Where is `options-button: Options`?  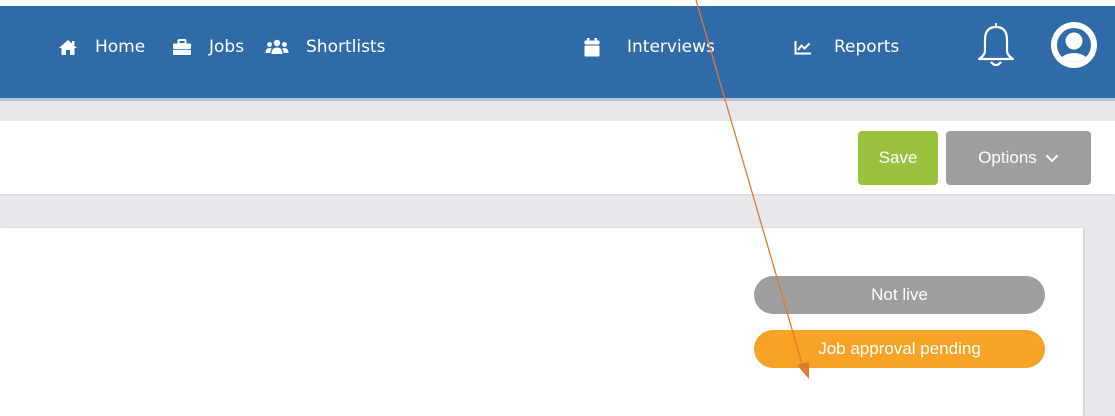 options-button: Options is located at coordinates (1018, 158).